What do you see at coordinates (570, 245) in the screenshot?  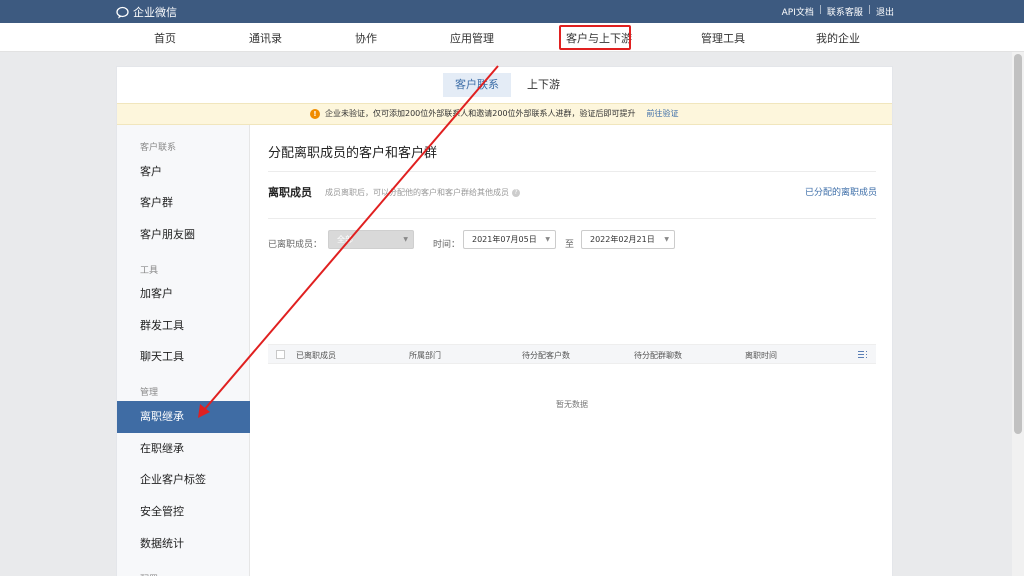 I see `to-label: 至` at bounding box center [570, 245].